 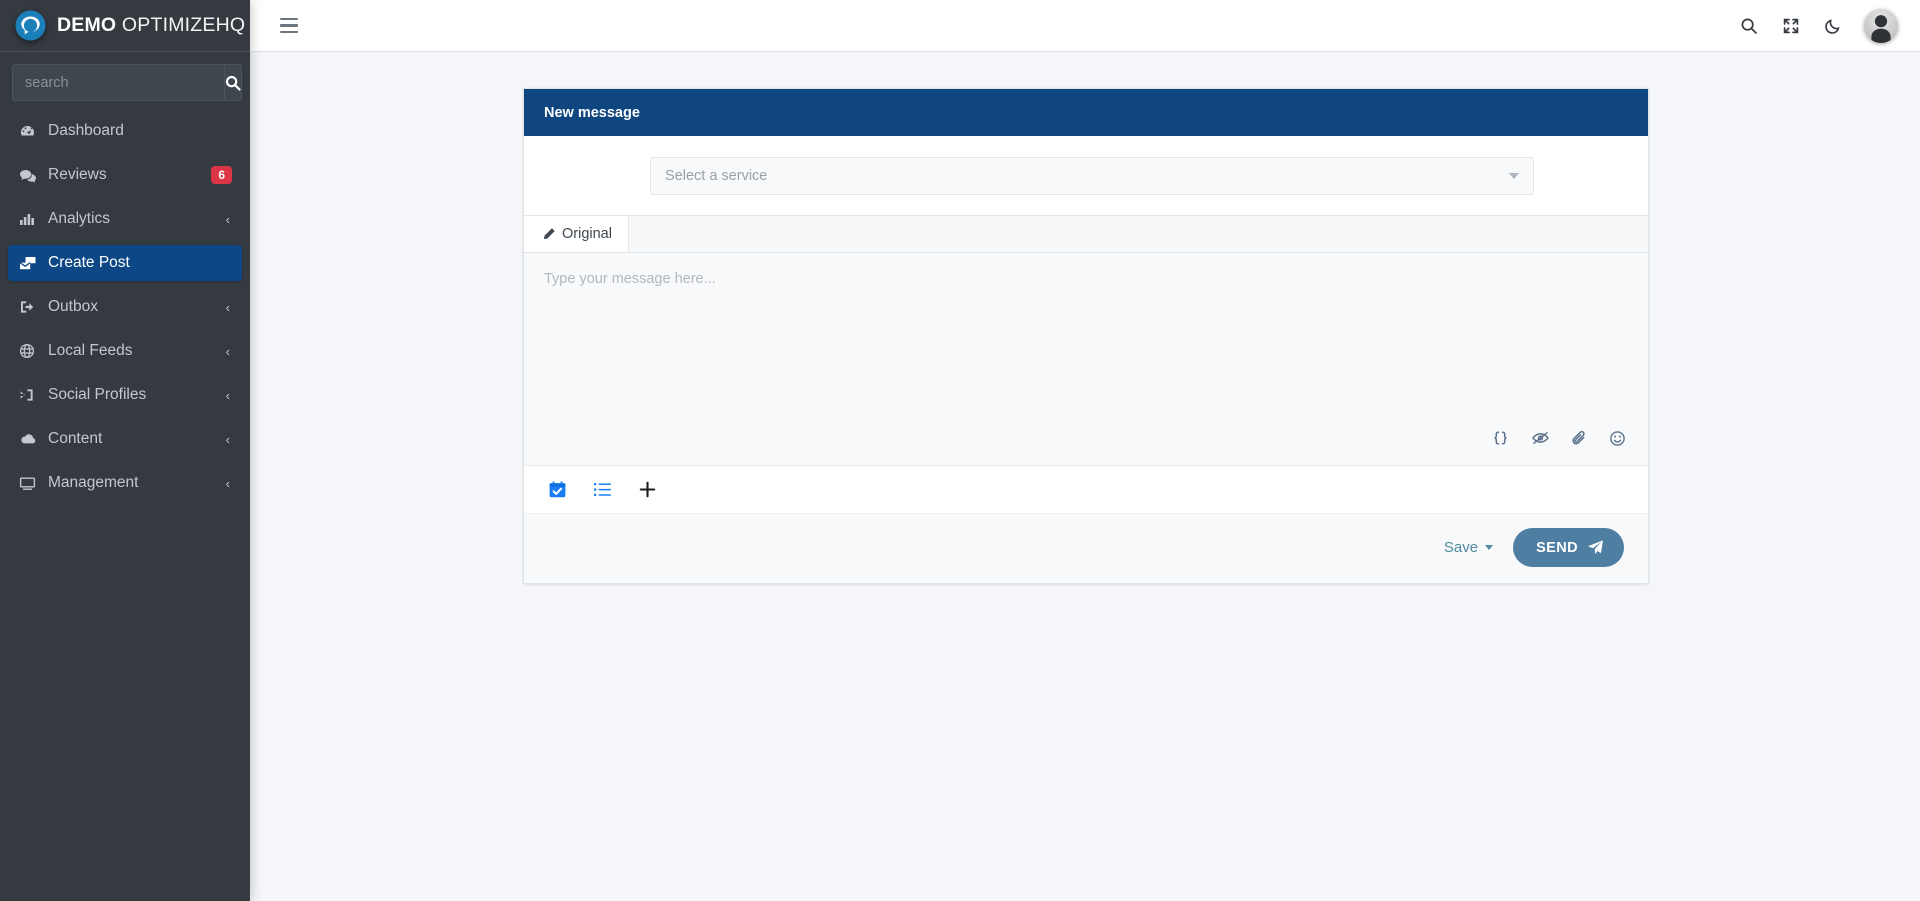 I want to click on sidebar-item-local-feeds: Local Feeds ‹, so click(x=125, y=351).